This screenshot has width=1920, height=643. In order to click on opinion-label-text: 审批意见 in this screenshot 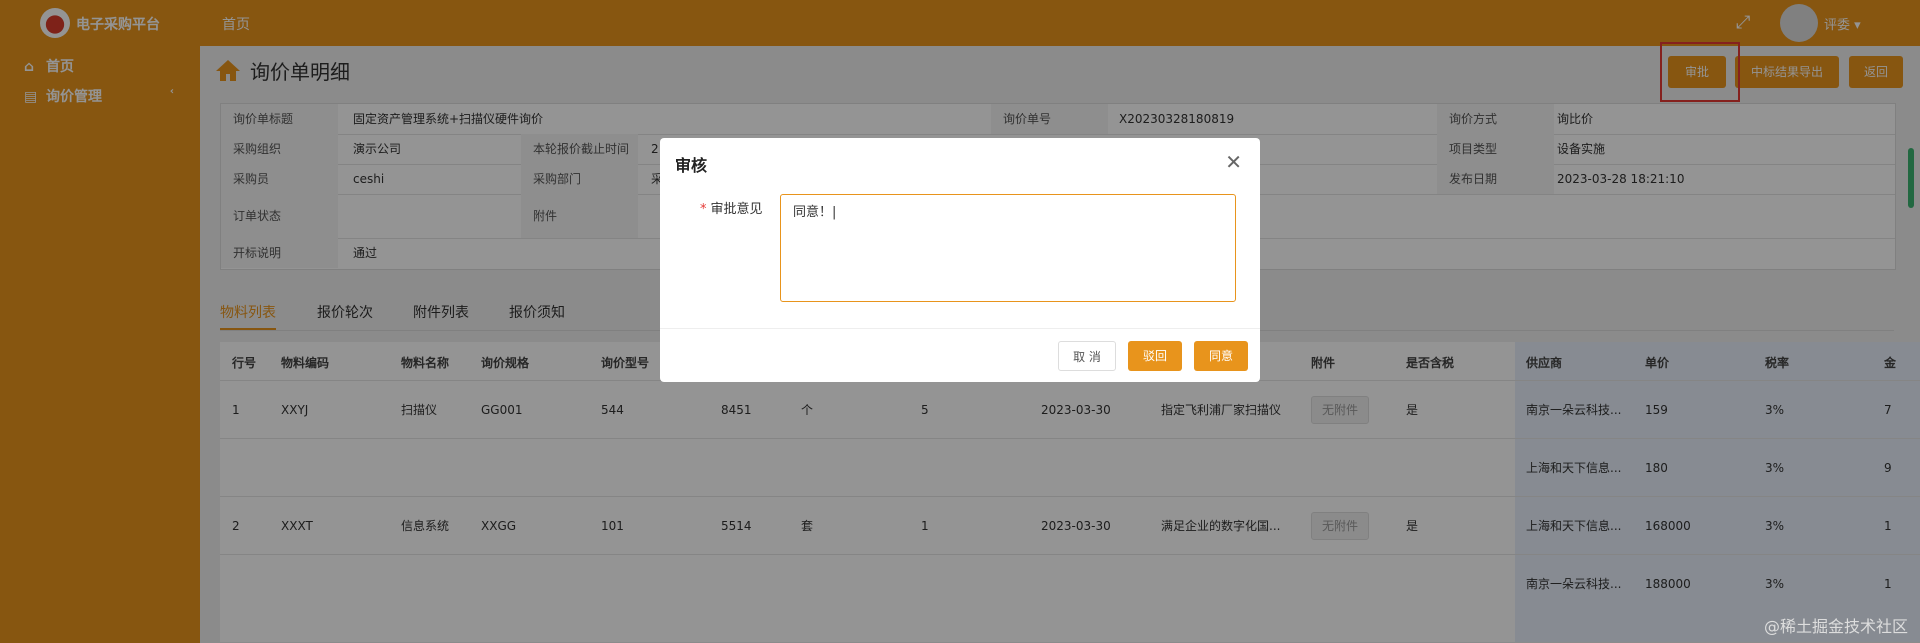, I will do `click(736, 209)`.